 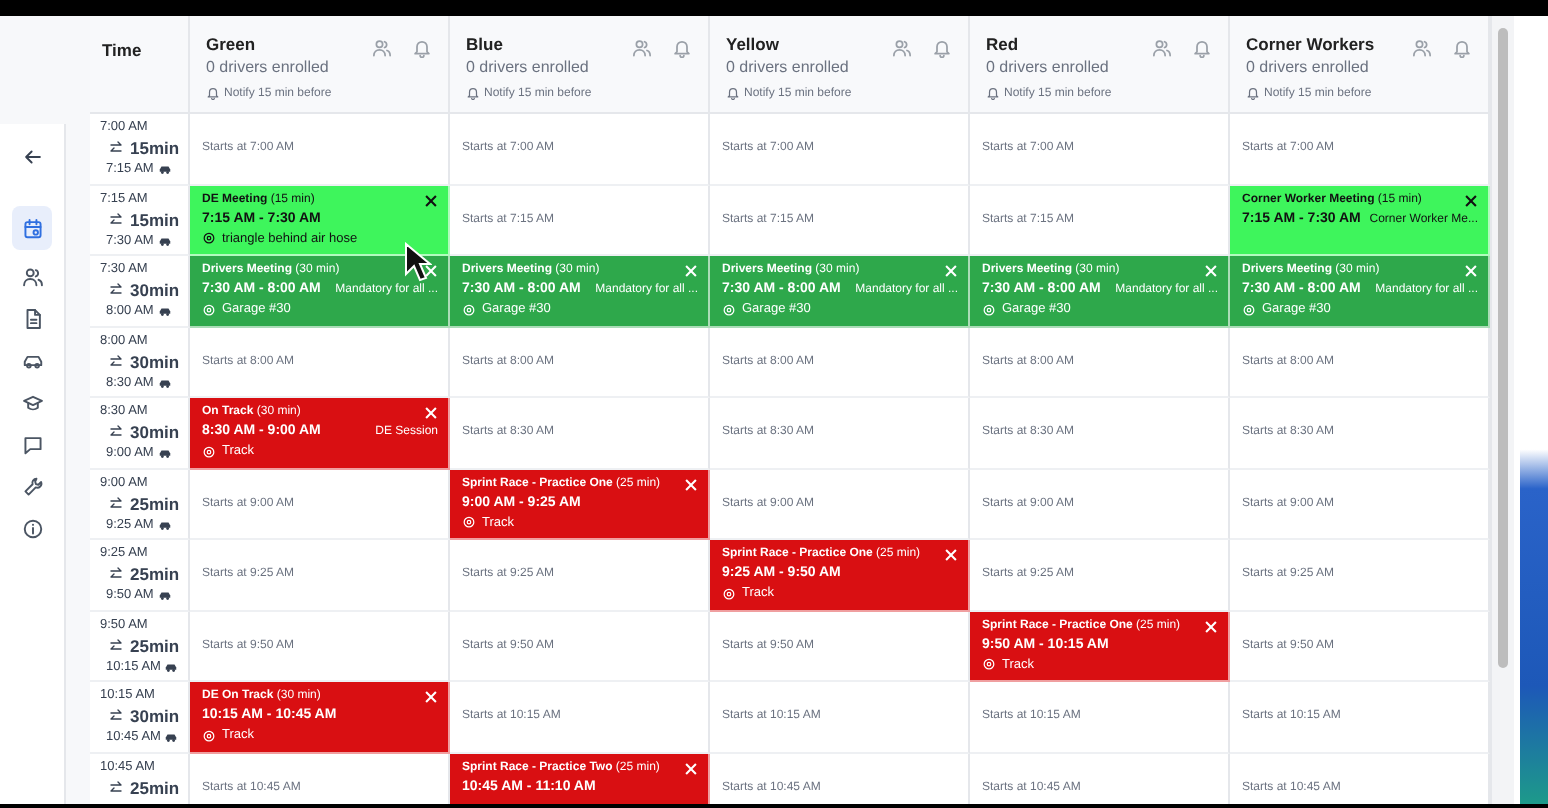 I want to click on info-icon, so click(x=32, y=528).